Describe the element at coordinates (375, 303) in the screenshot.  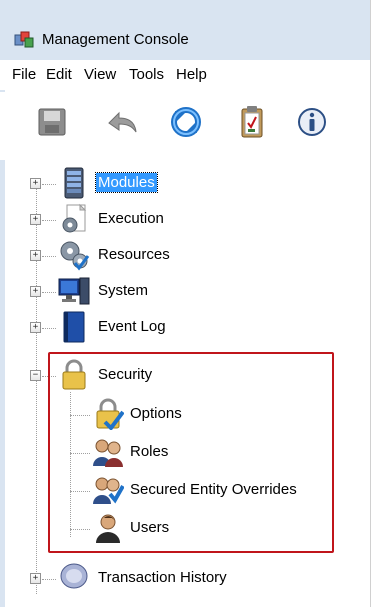
I see `window-right-border` at that location.